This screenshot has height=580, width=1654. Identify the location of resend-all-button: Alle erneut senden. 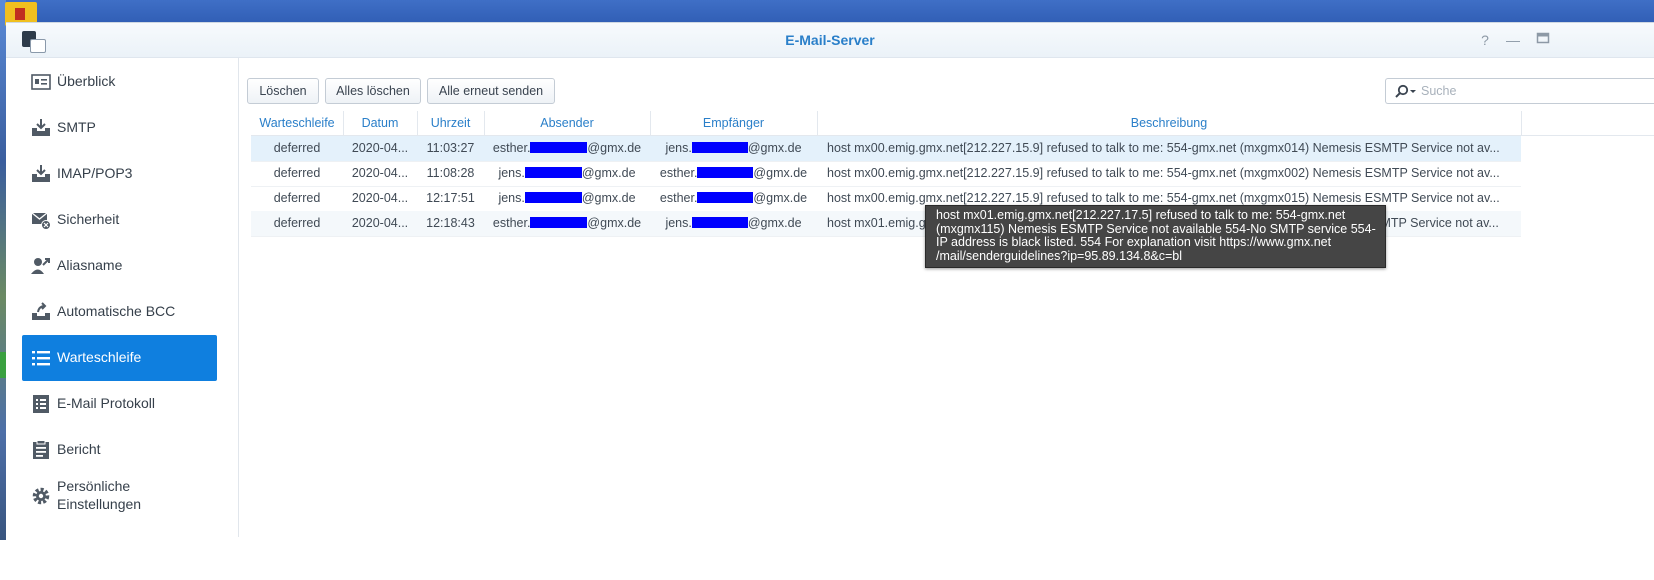
(491, 91).